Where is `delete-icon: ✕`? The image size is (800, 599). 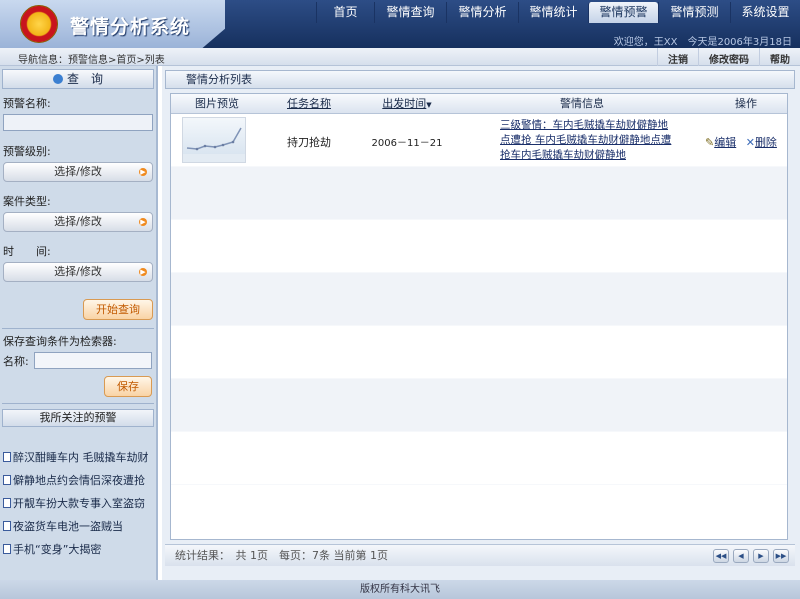 delete-icon: ✕ is located at coordinates (750, 142).